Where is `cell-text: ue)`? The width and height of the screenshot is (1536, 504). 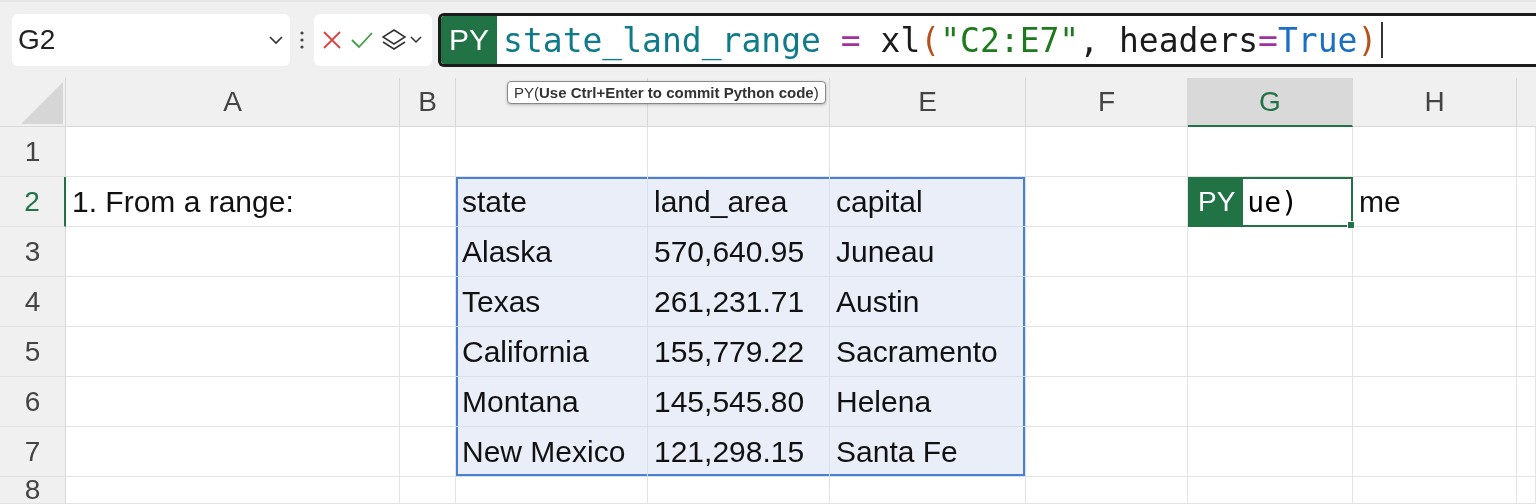
cell-text: ue) is located at coordinates (1272, 202).